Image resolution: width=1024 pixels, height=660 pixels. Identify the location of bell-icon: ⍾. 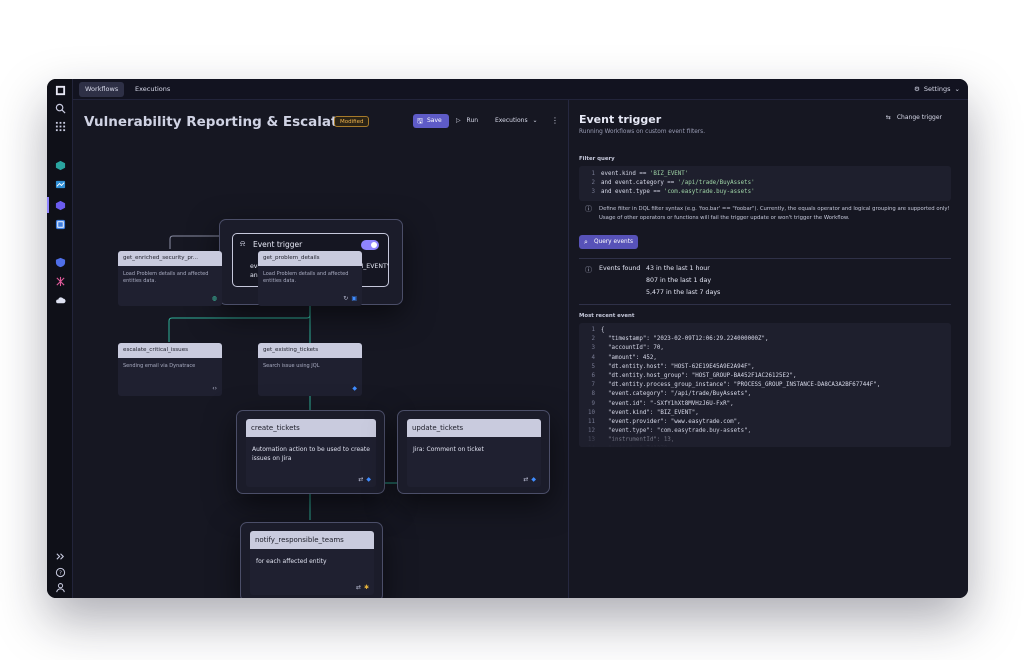
(243, 243).